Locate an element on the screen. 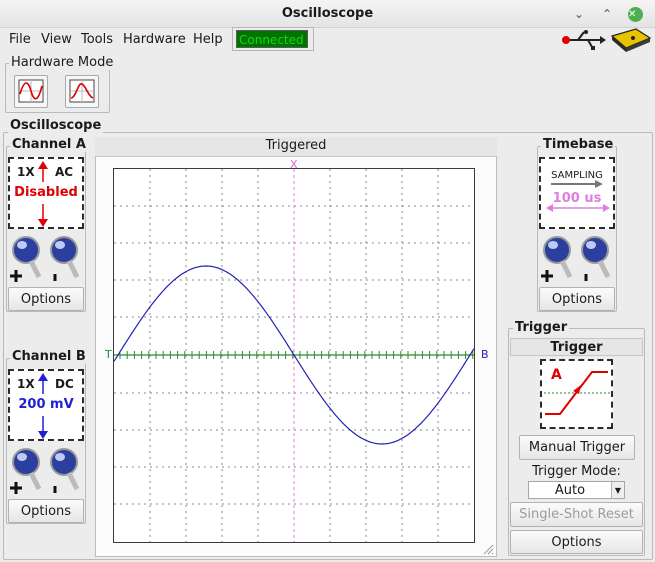  maximize-button: ⌃ is located at coordinates (607, 14).